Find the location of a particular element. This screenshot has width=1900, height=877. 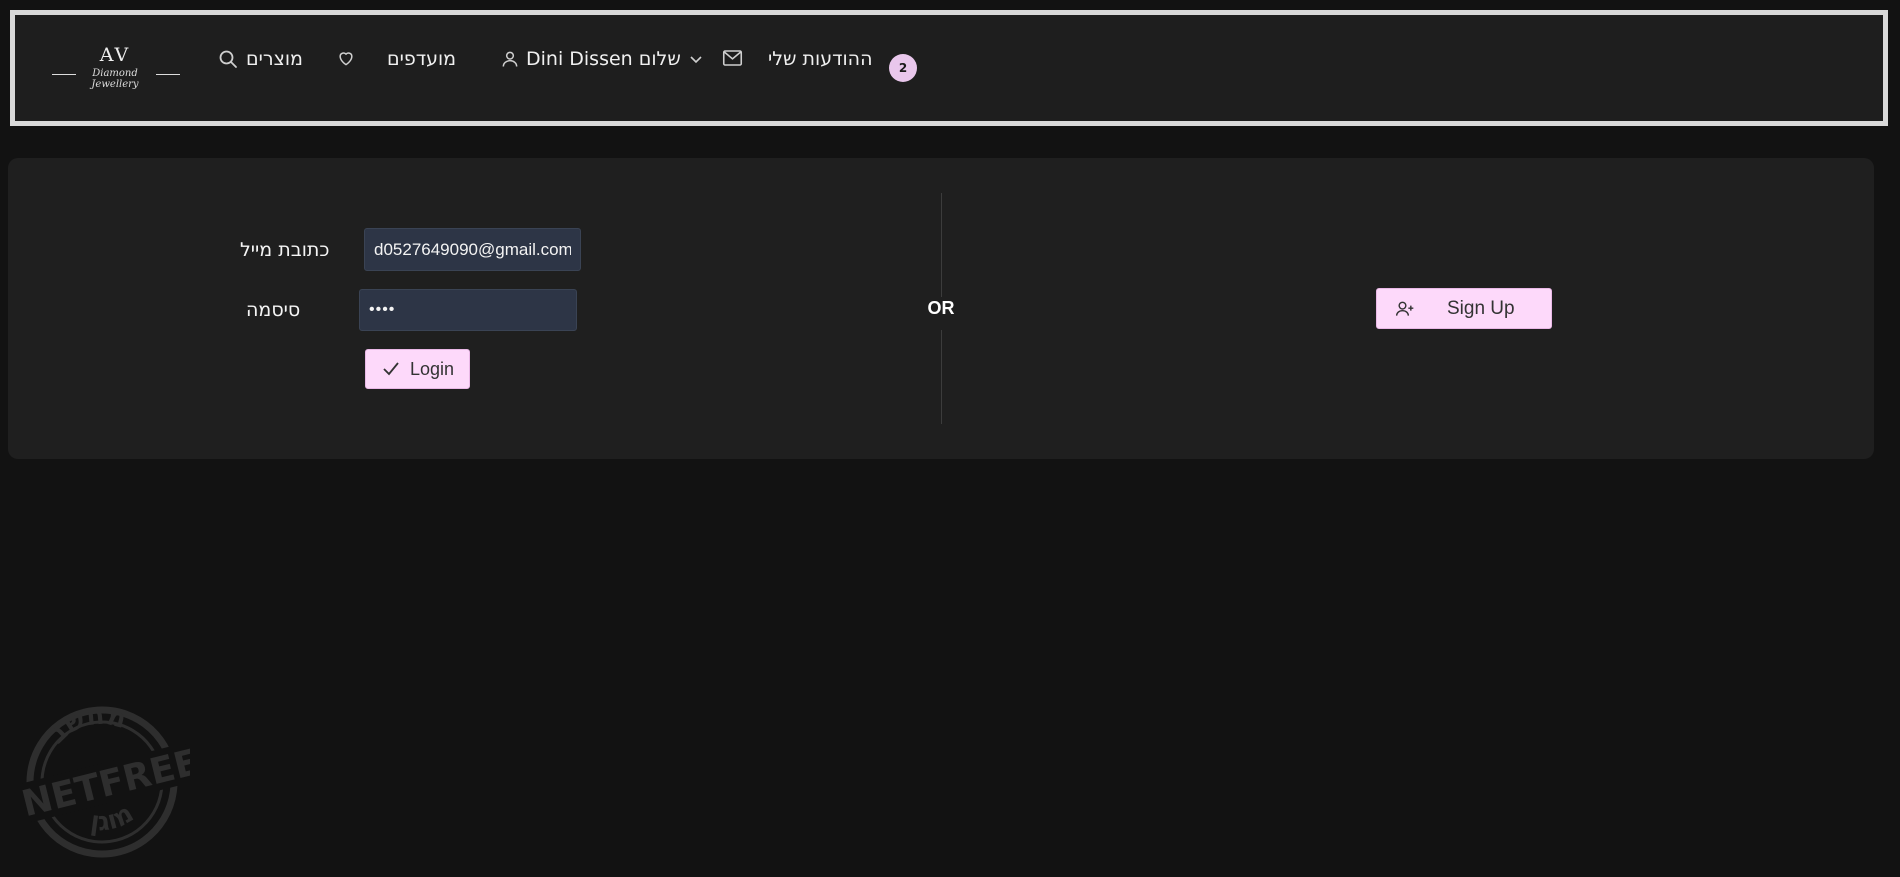

nav-products: מוצרים is located at coordinates (260, 59).